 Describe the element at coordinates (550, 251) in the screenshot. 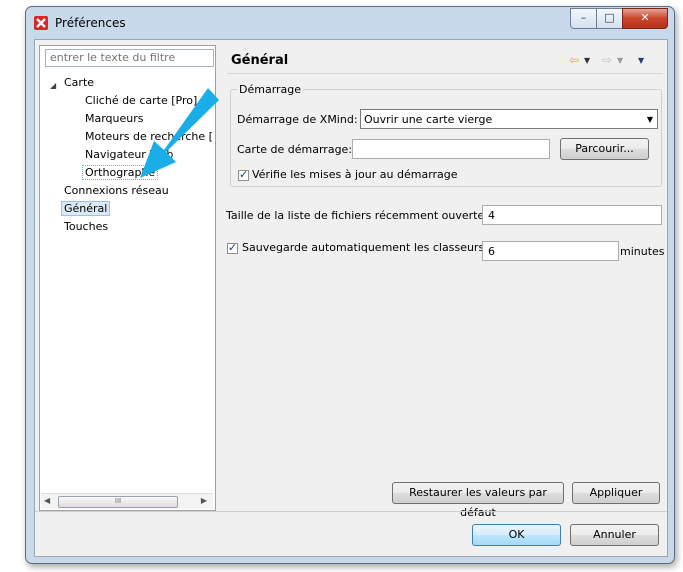

I see `autosave-minutes-input: 6` at that location.